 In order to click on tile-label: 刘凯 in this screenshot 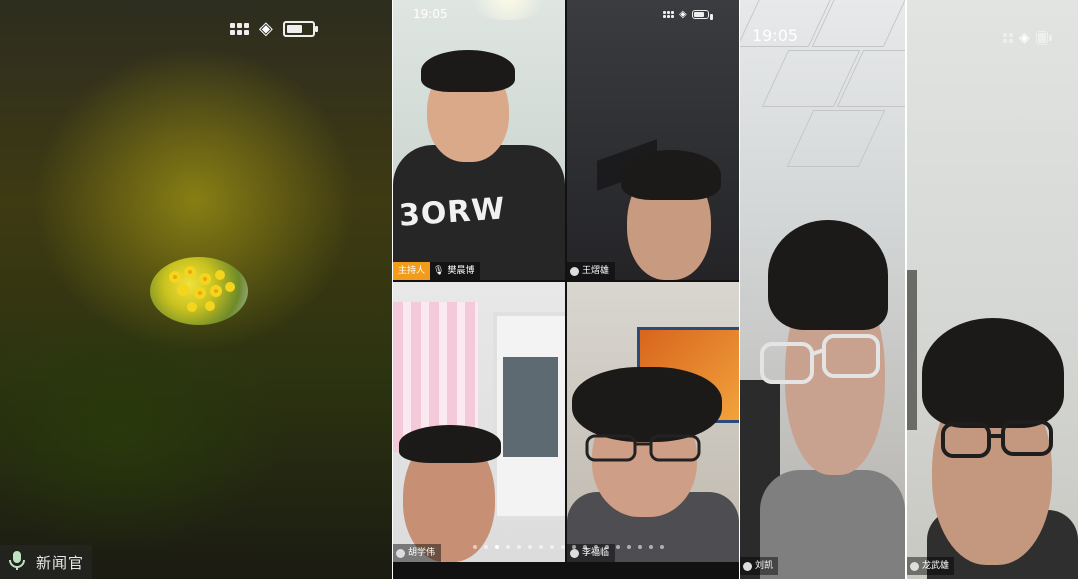, I will do `click(759, 566)`.